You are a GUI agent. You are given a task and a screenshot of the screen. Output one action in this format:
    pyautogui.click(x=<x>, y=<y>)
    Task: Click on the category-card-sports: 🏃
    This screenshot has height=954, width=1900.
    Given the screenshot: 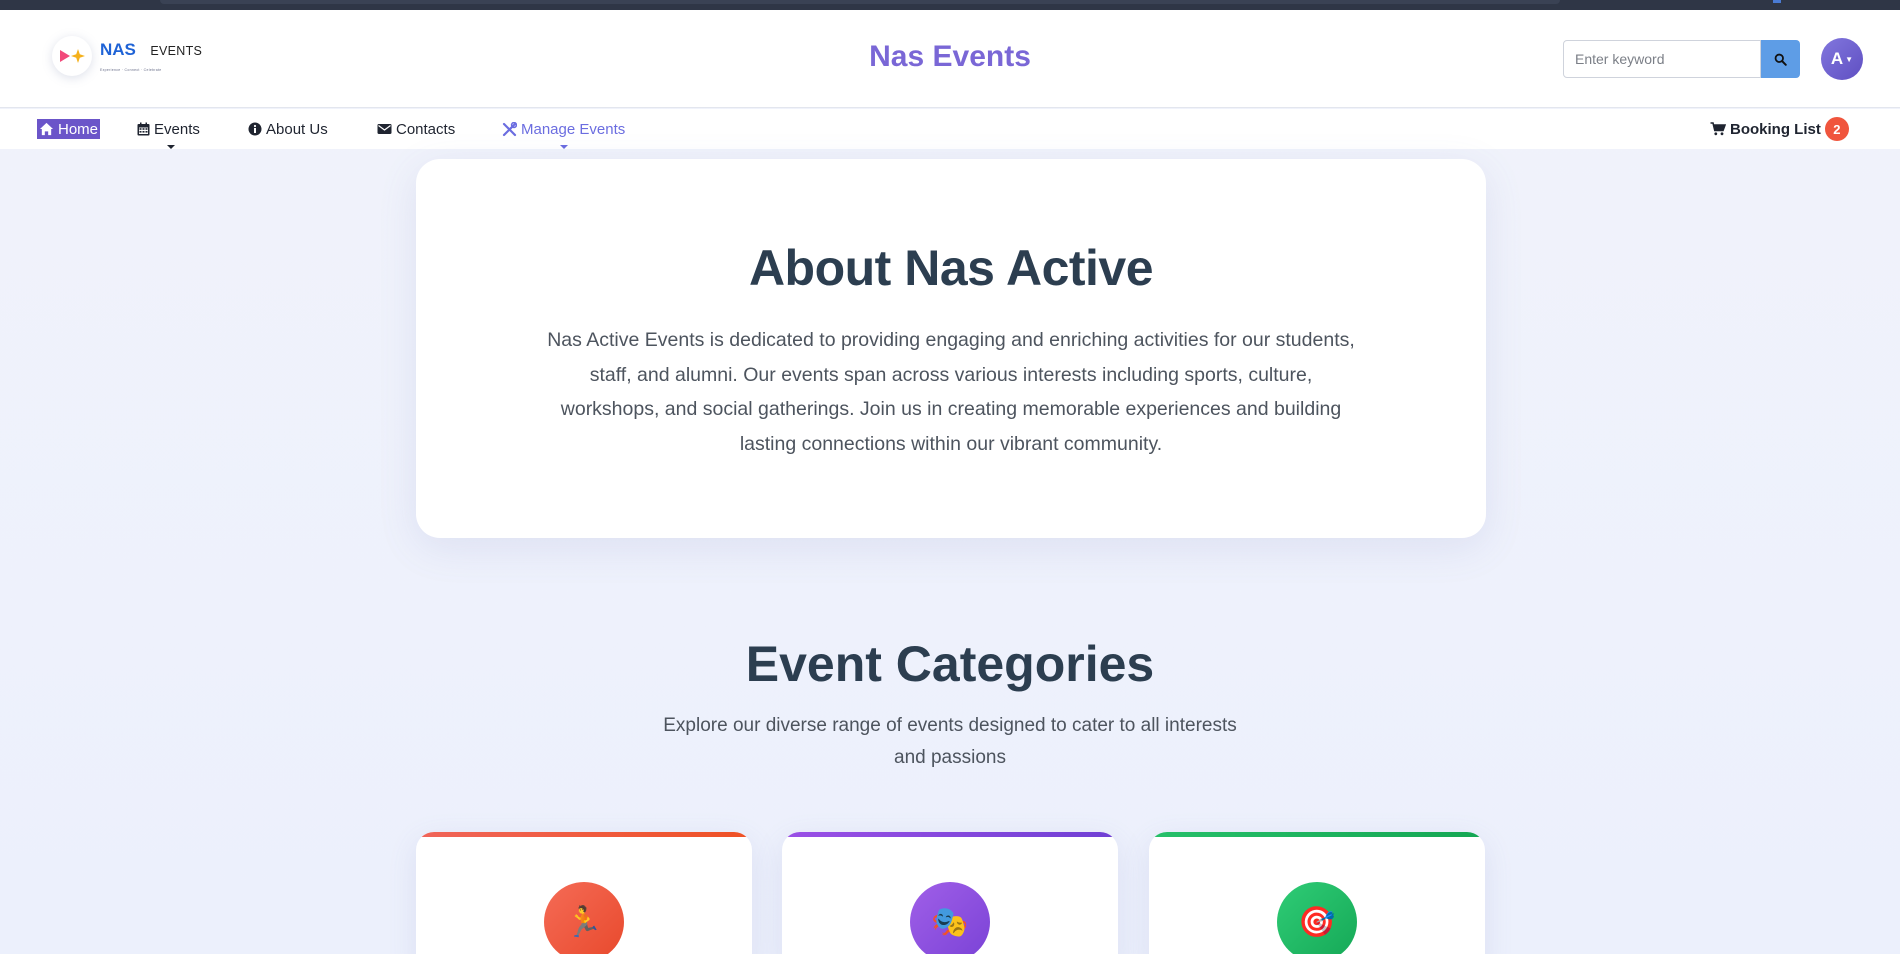 What is the action you would take?
    pyautogui.click(x=584, y=893)
    